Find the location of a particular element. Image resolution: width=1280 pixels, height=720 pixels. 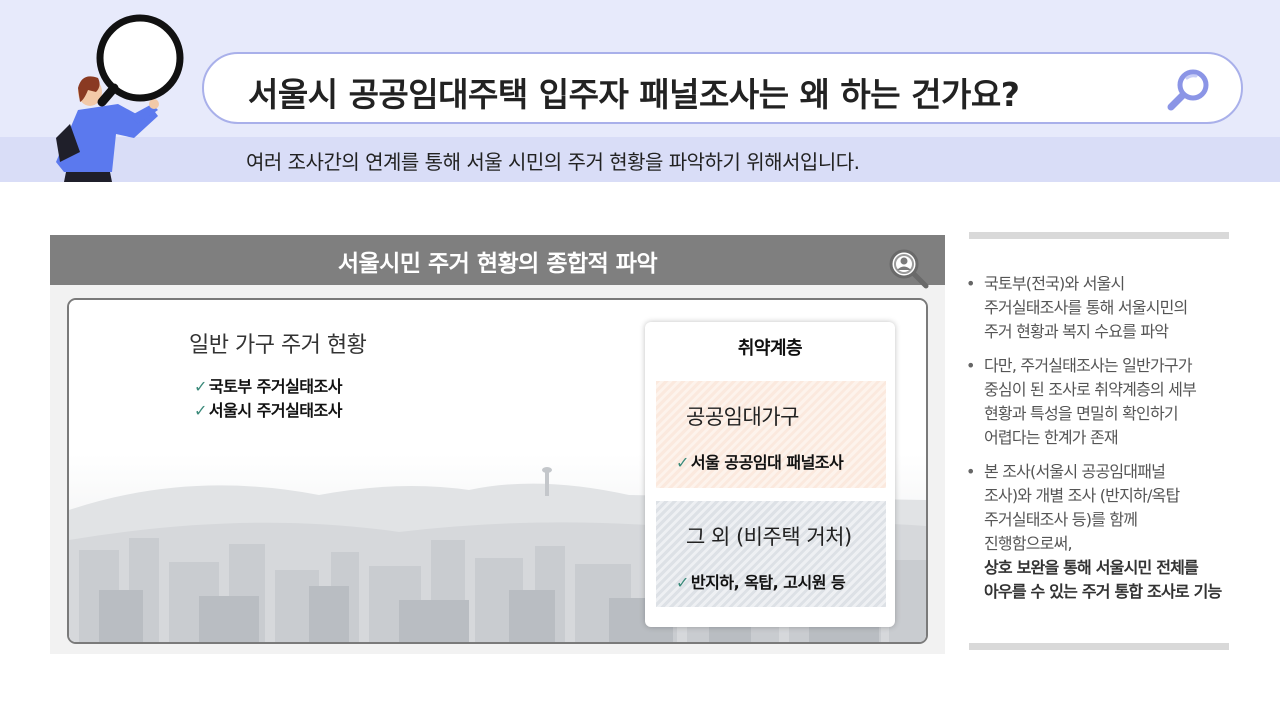

magnifying-glass-person-illustration is located at coordinates (120, 98).